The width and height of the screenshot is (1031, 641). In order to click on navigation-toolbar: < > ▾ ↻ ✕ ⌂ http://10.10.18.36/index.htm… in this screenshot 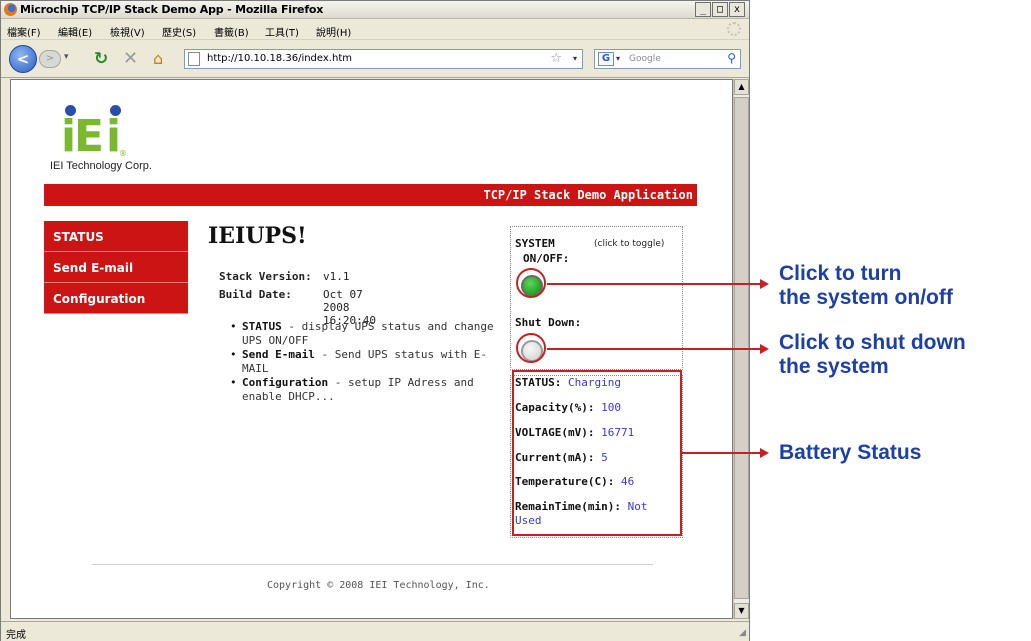, I will do `click(375, 59)`.